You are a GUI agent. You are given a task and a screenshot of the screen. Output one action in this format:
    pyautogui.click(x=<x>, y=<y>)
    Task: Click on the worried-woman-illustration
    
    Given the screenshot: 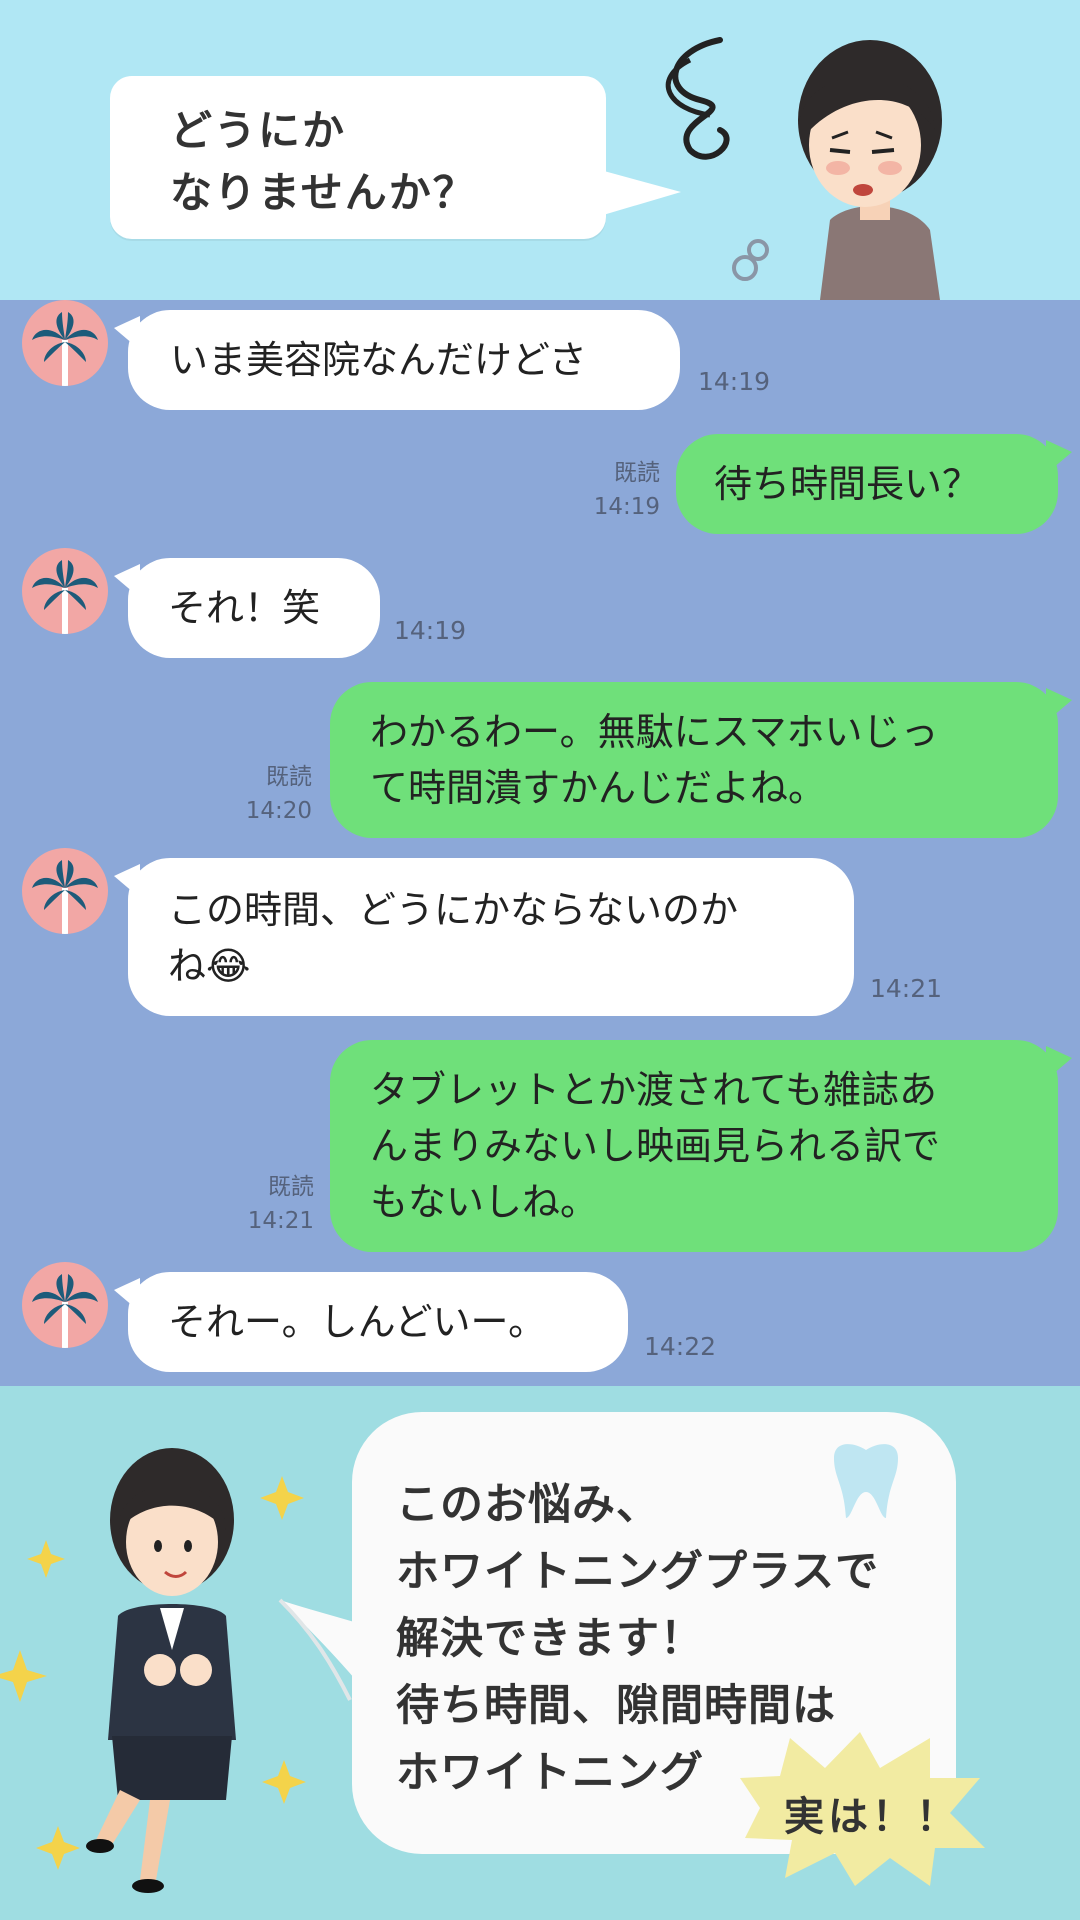 What is the action you would take?
    pyautogui.click(x=803, y=168)
    